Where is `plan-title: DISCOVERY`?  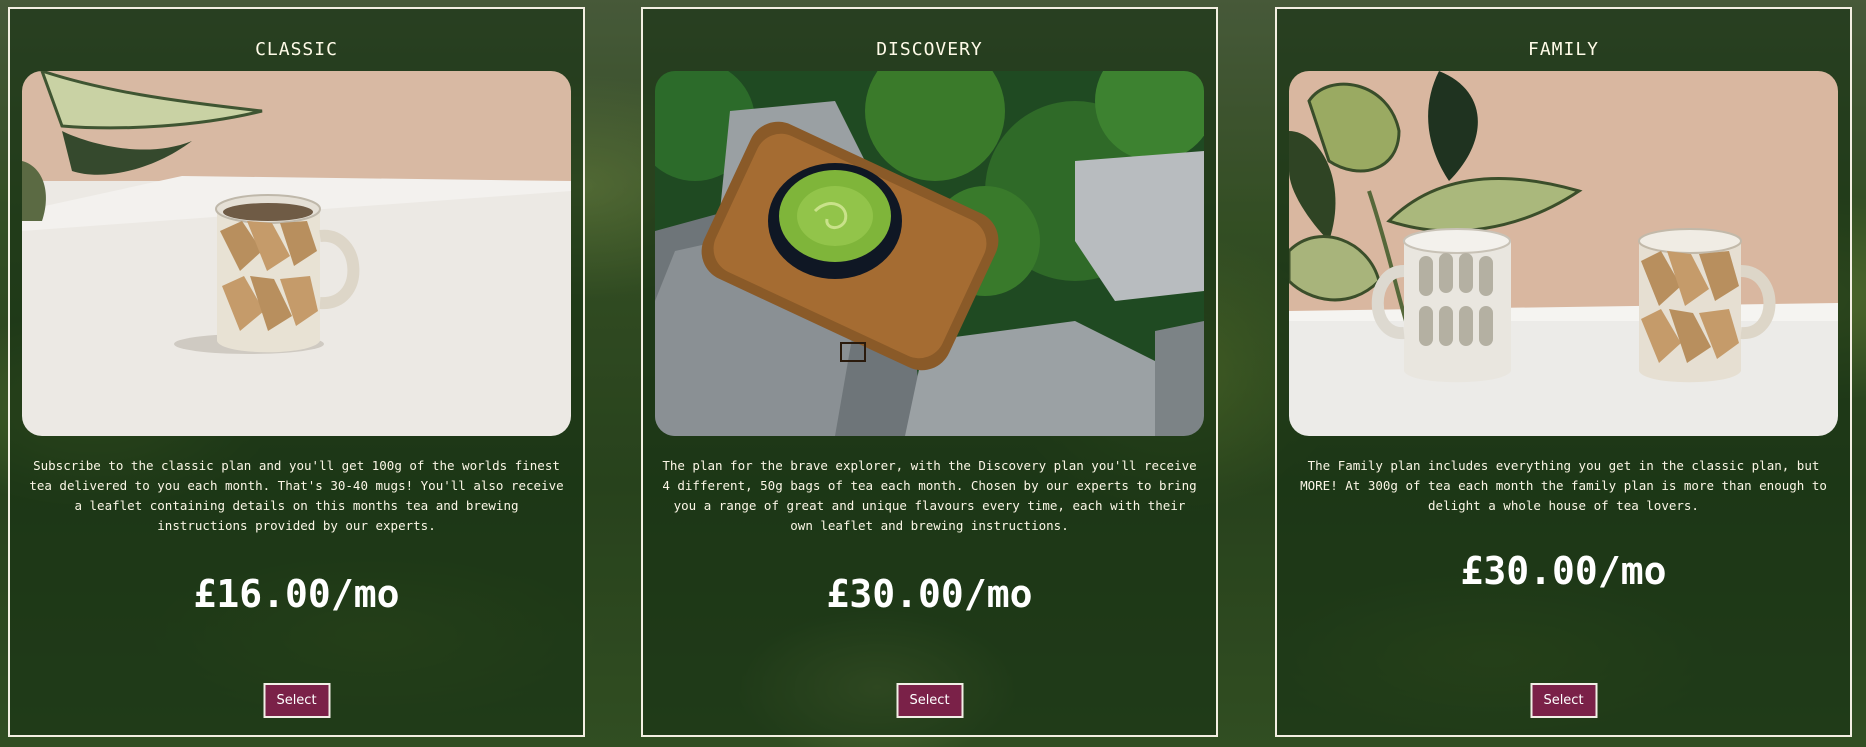 plan-title: DISCOVERY is located at coordinates (929, 49).